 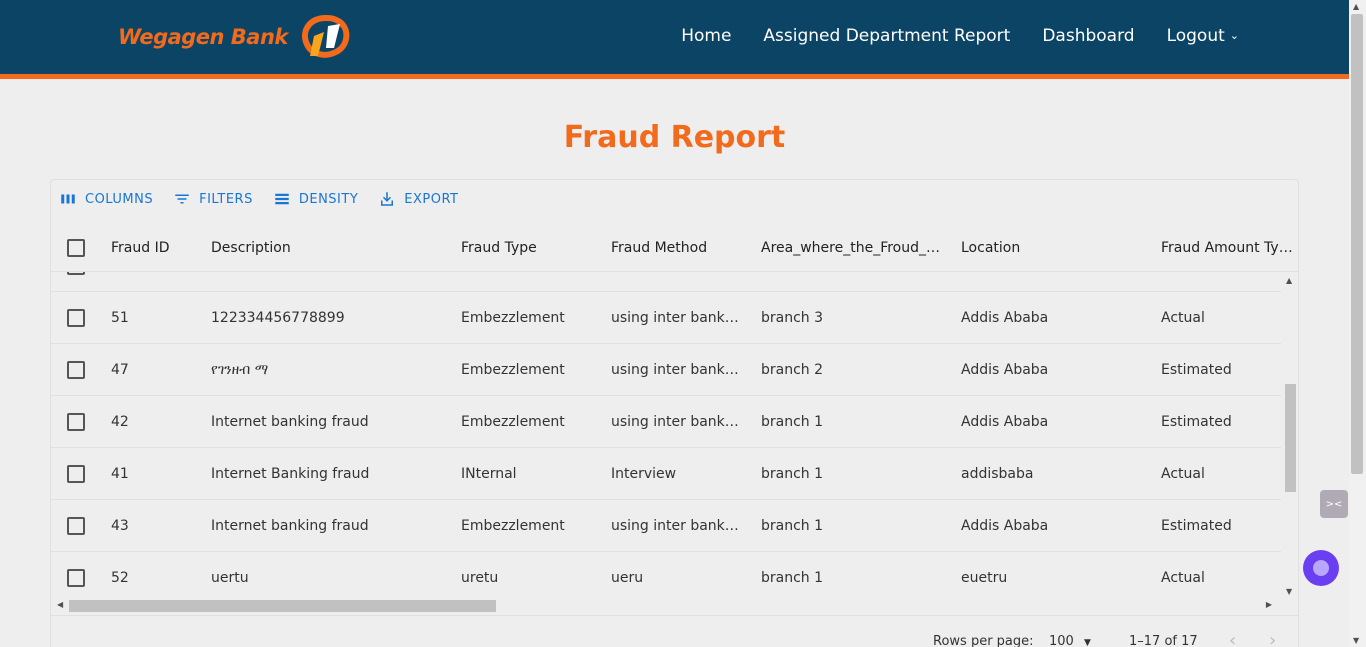 I want to click on column-header-fraud-id: Fraud ID, so click(x=156, y=248).